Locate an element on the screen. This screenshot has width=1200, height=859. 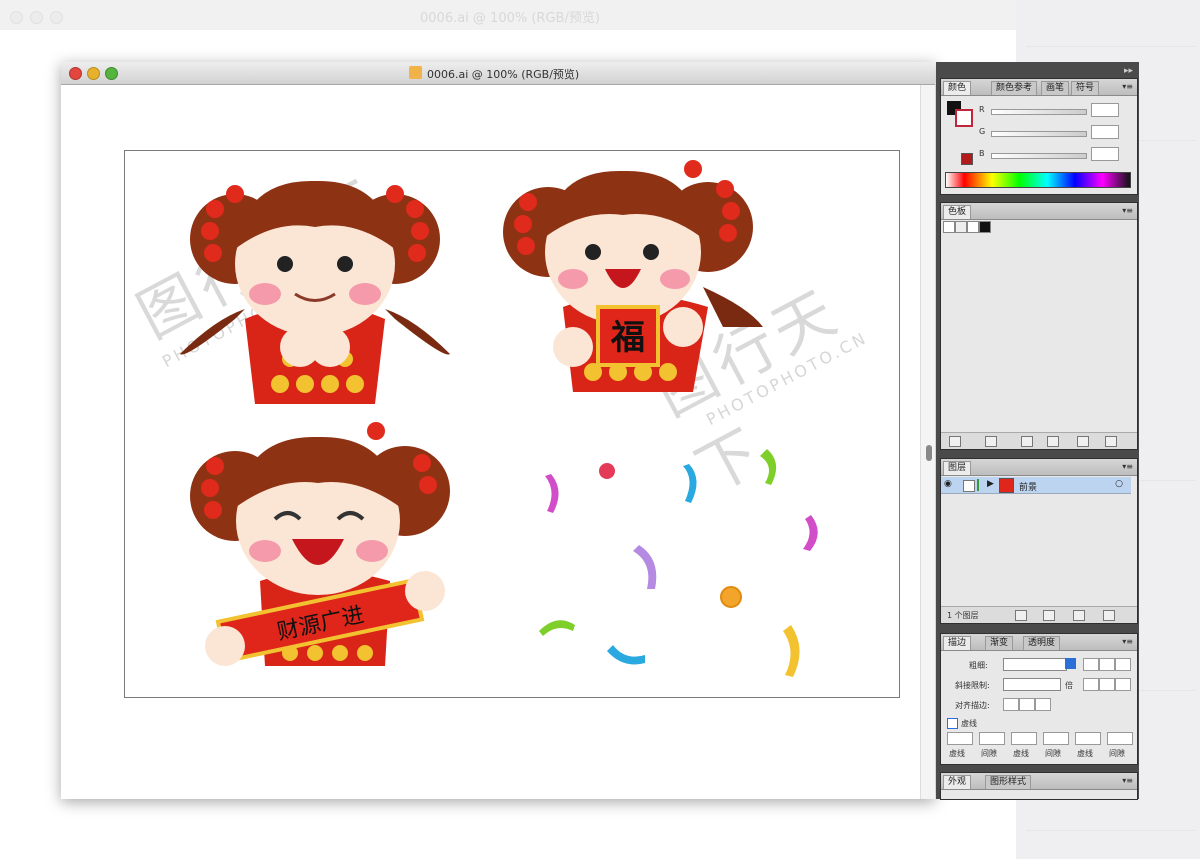
miter-unit: 倍 is located at coordinates (1069, 685).